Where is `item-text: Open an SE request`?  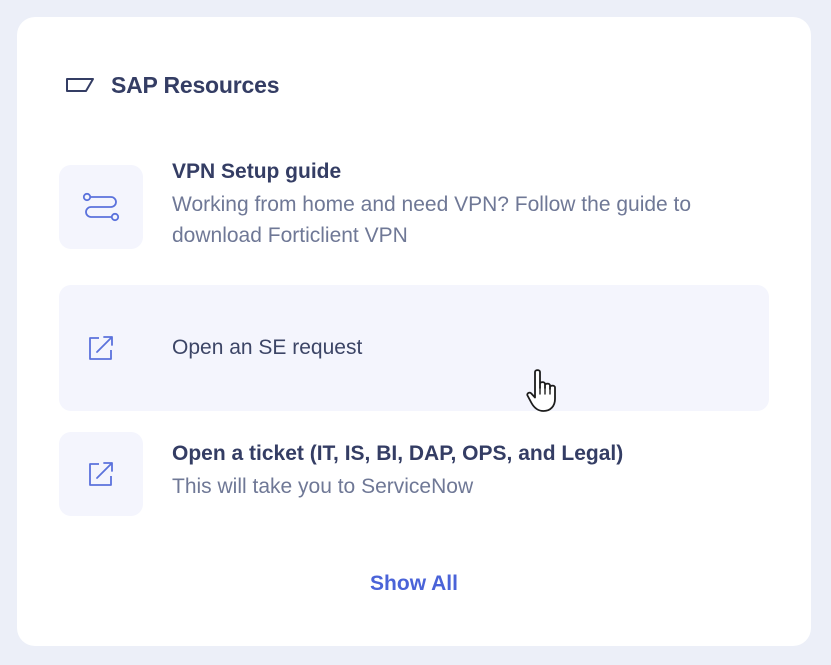 item-text: Open an SE request is located at coordinates (267, 348).